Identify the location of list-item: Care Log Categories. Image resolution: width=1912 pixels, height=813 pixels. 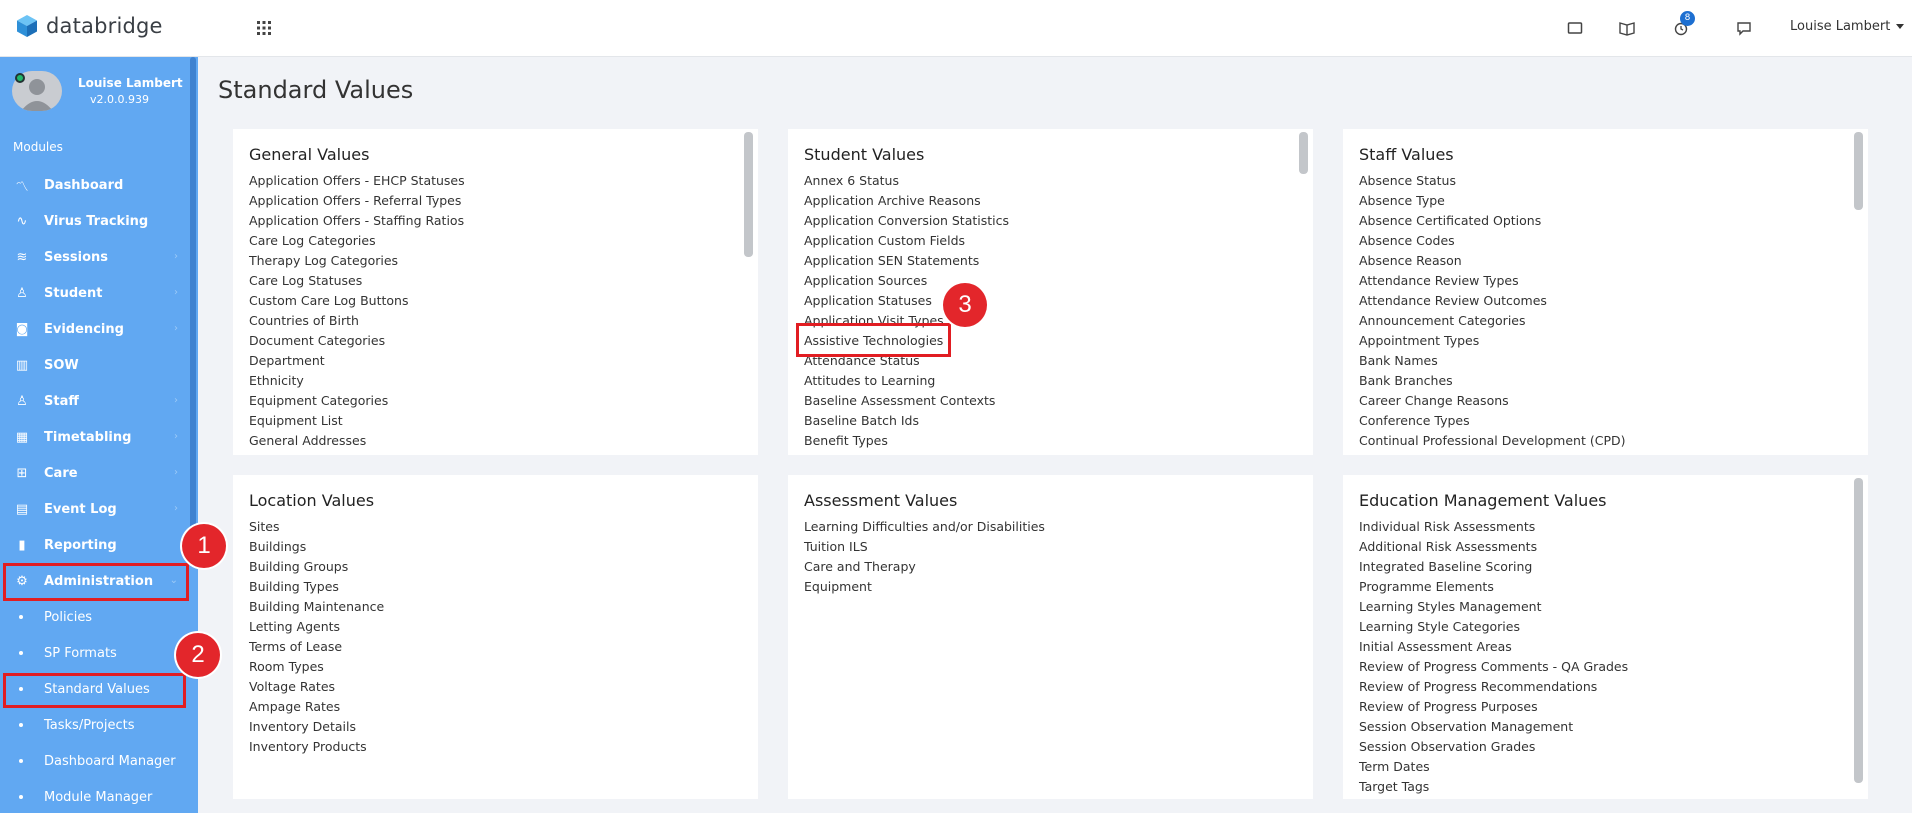
(357, 241).